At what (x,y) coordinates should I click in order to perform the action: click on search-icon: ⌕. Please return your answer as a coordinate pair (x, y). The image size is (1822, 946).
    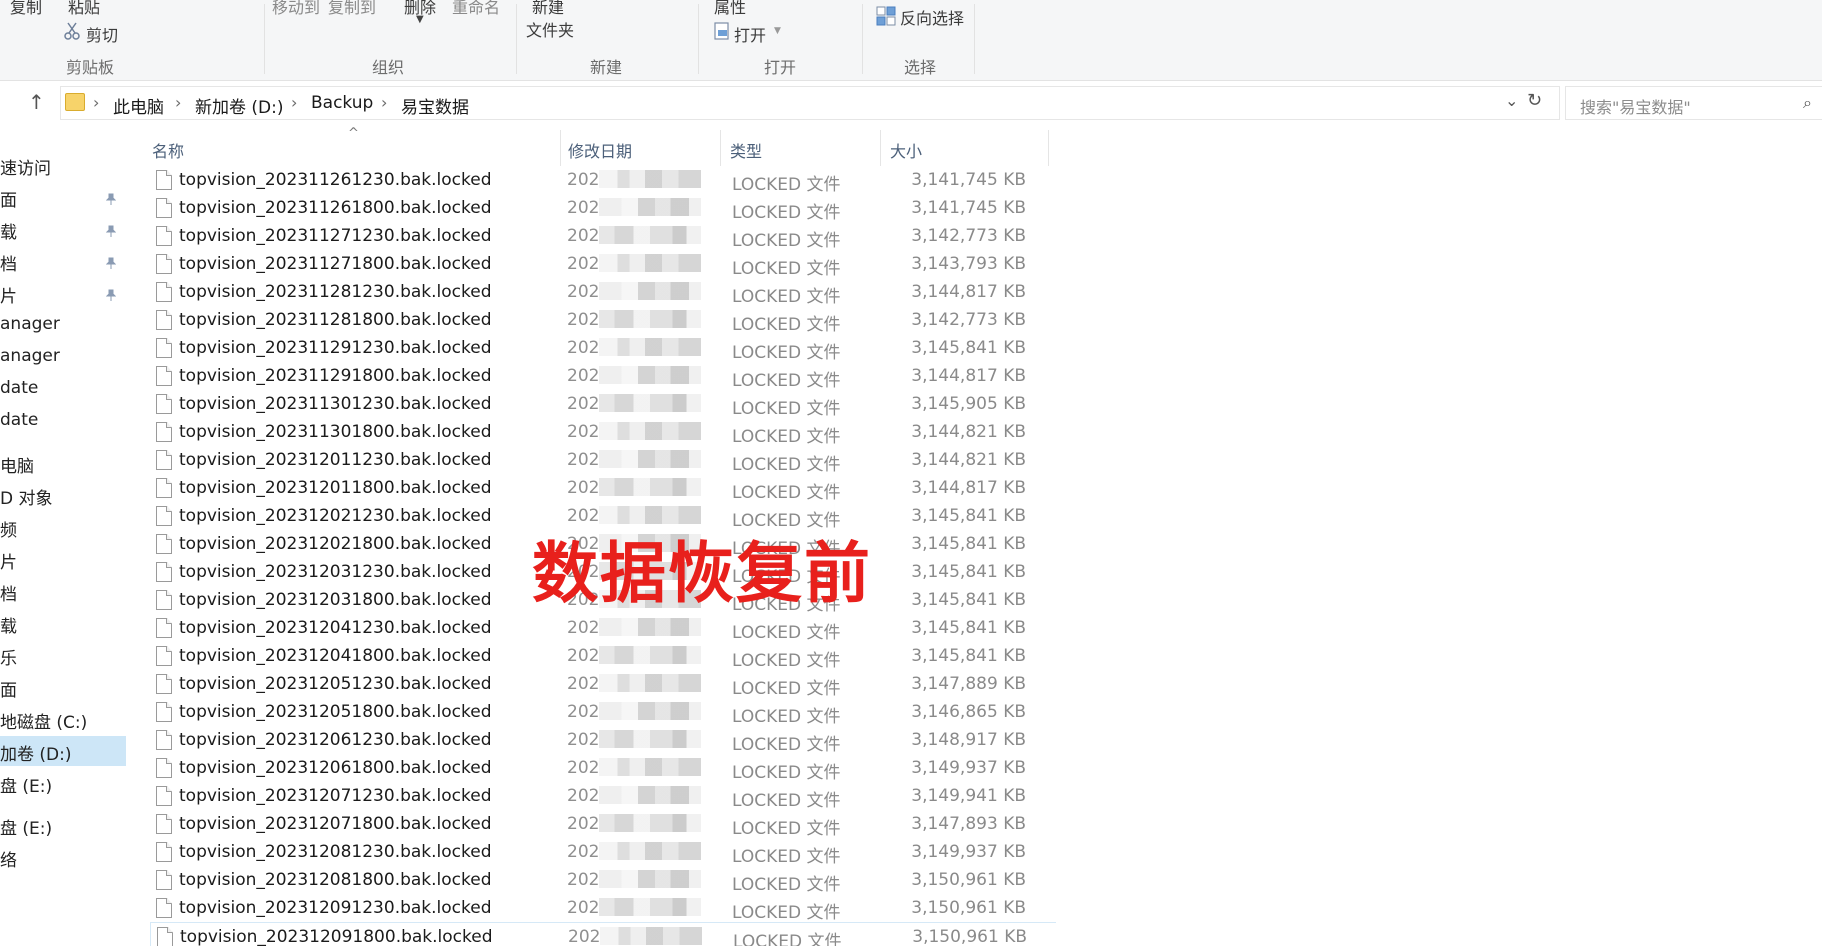
    Looking at the image, I should click on (1807, 103).